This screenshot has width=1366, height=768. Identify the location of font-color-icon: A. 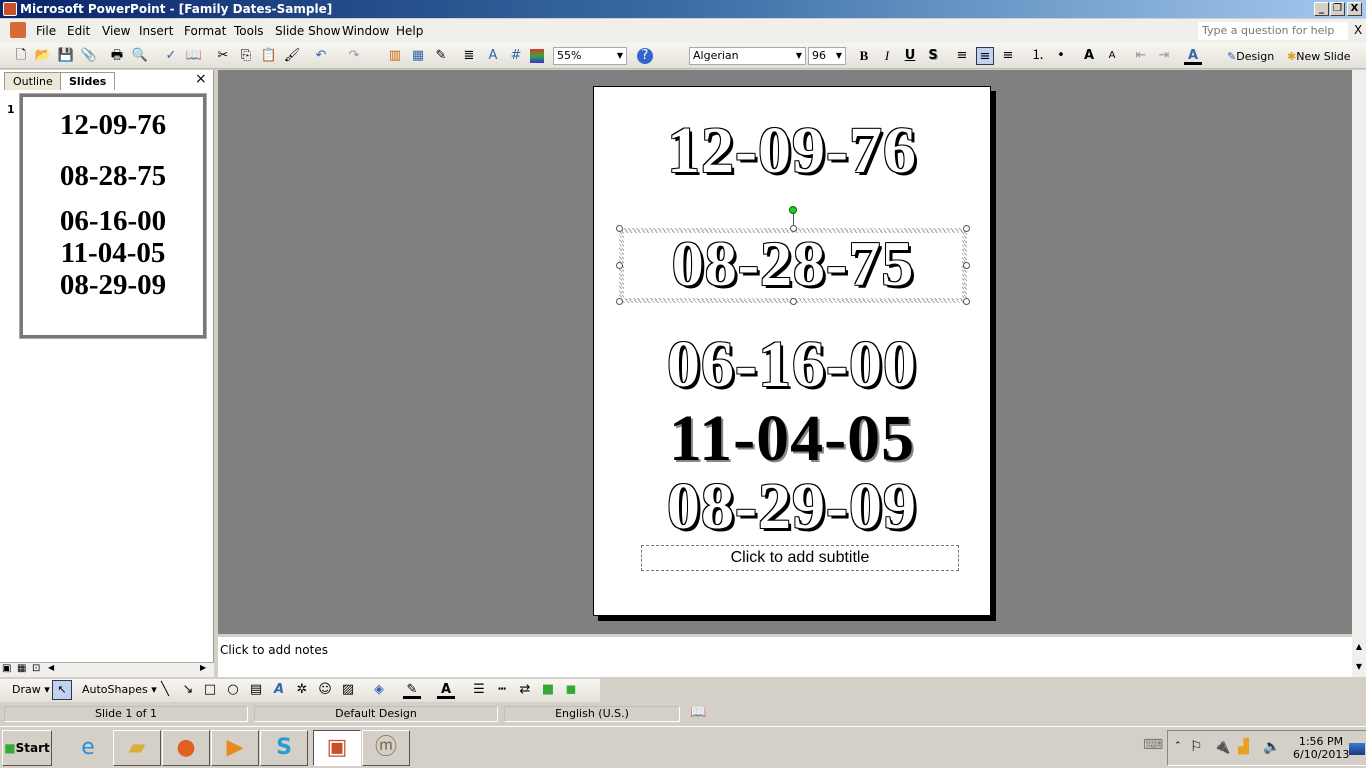
(1193, 56).